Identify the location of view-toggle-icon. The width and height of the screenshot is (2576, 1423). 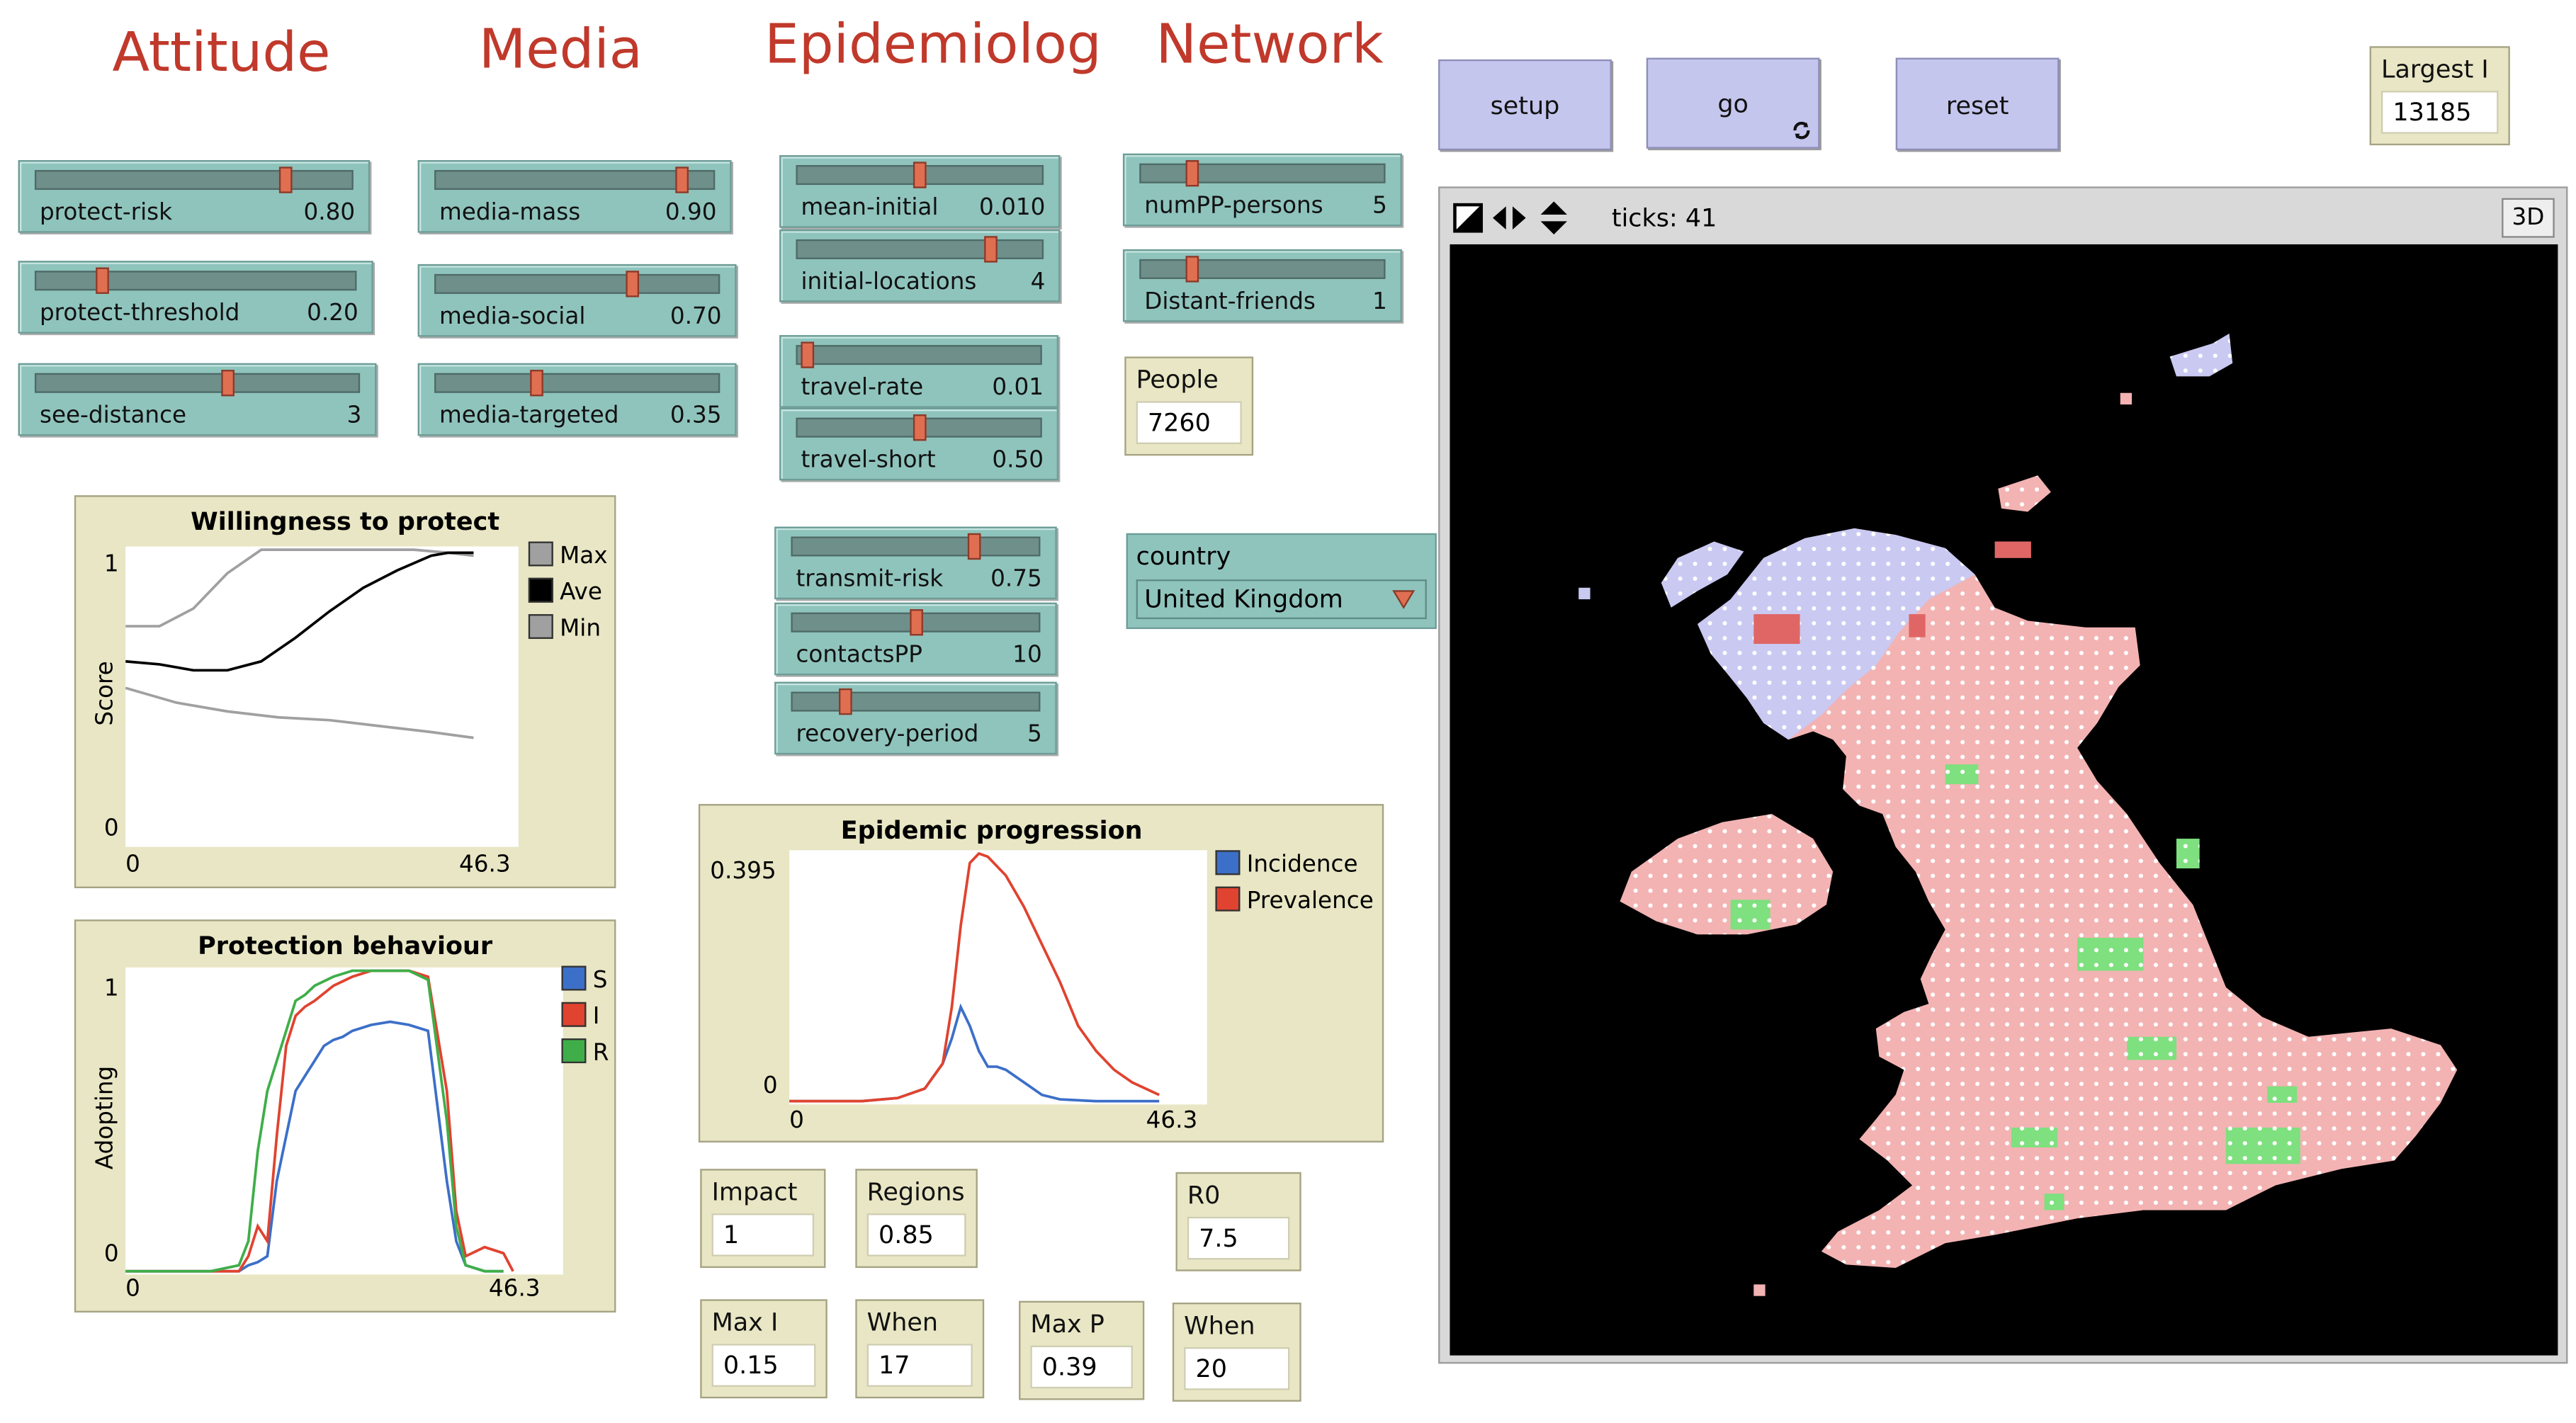
(1468, 218).